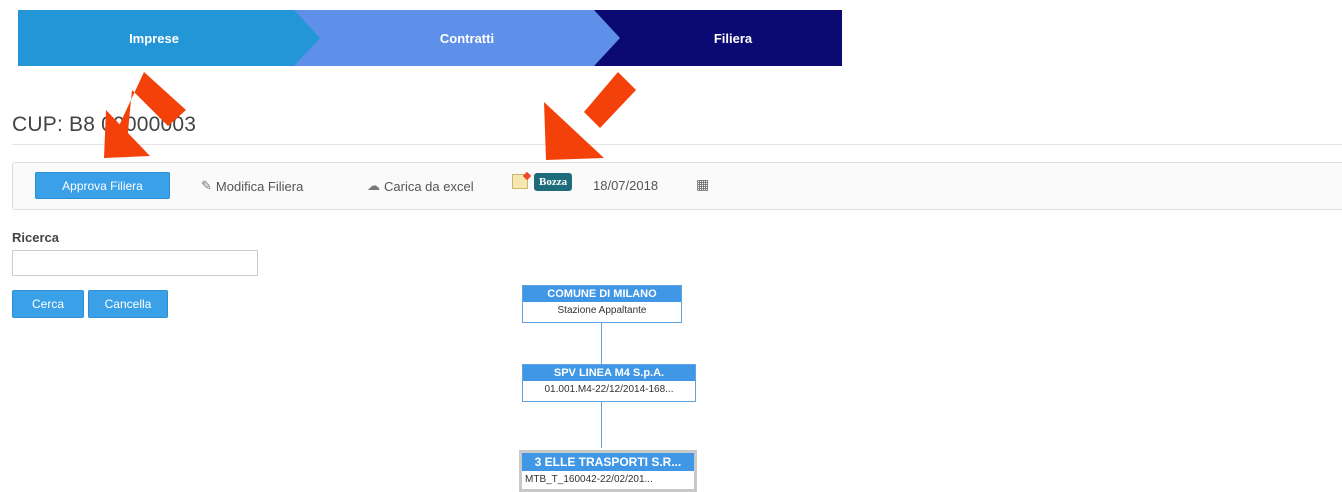 Image resolution: width=1342 pixels, height=492 pixels. I want to click on wizard-steps: Imprese Contratti Filiera, so click(430, 38).